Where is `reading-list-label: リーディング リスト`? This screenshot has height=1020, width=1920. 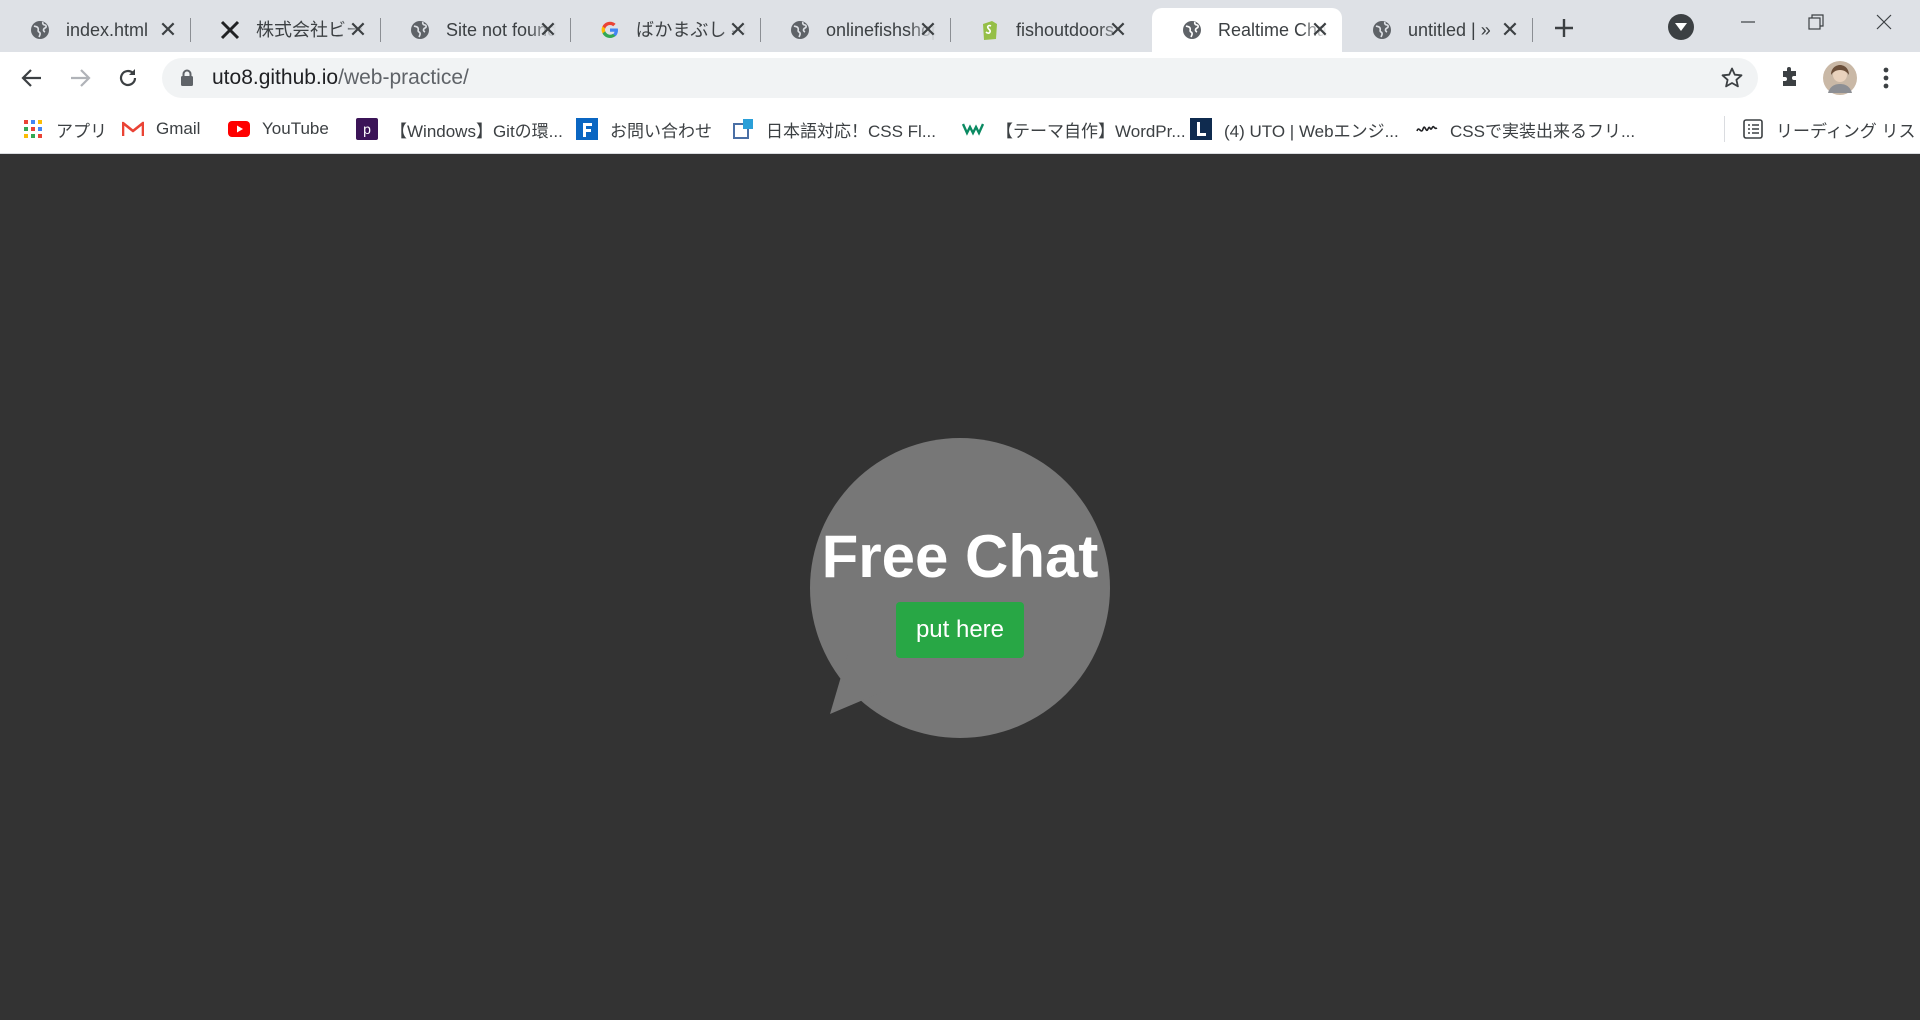
reading-list-label: リーディング リスト is located at coordinates (1848, 131).